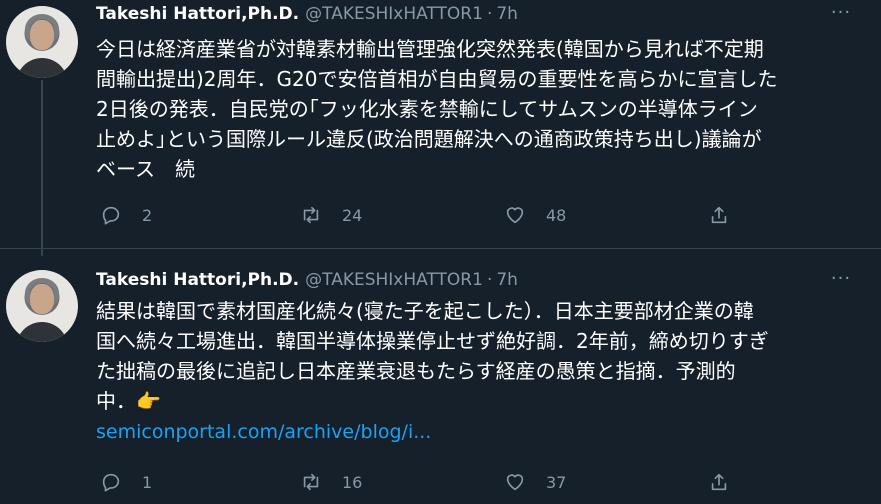  I want to click on tweet-actions: 1 16 37, so click(416, 482).